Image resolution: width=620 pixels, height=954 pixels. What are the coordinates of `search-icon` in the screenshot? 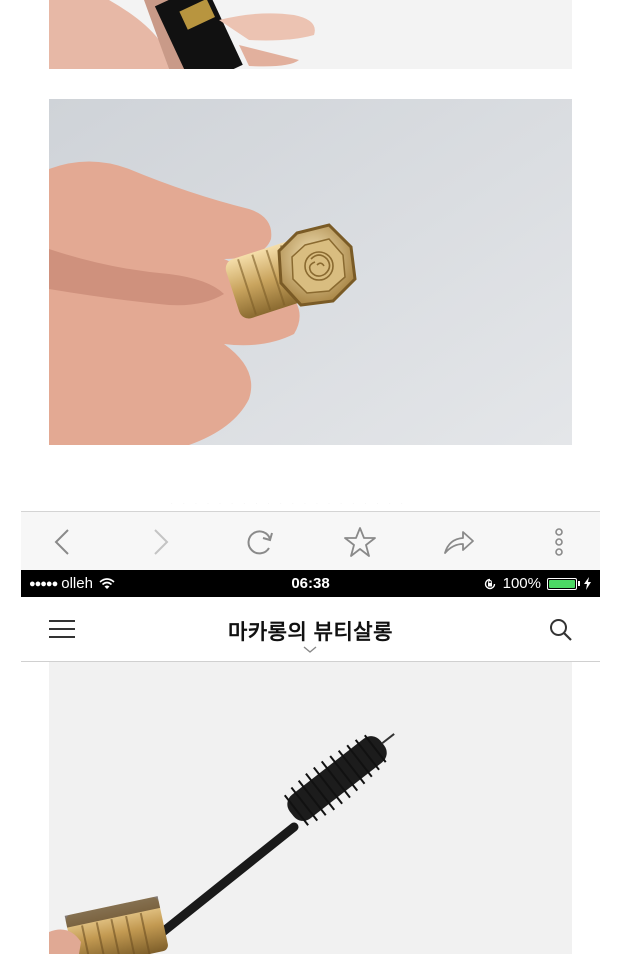 It's located at (561, 630).